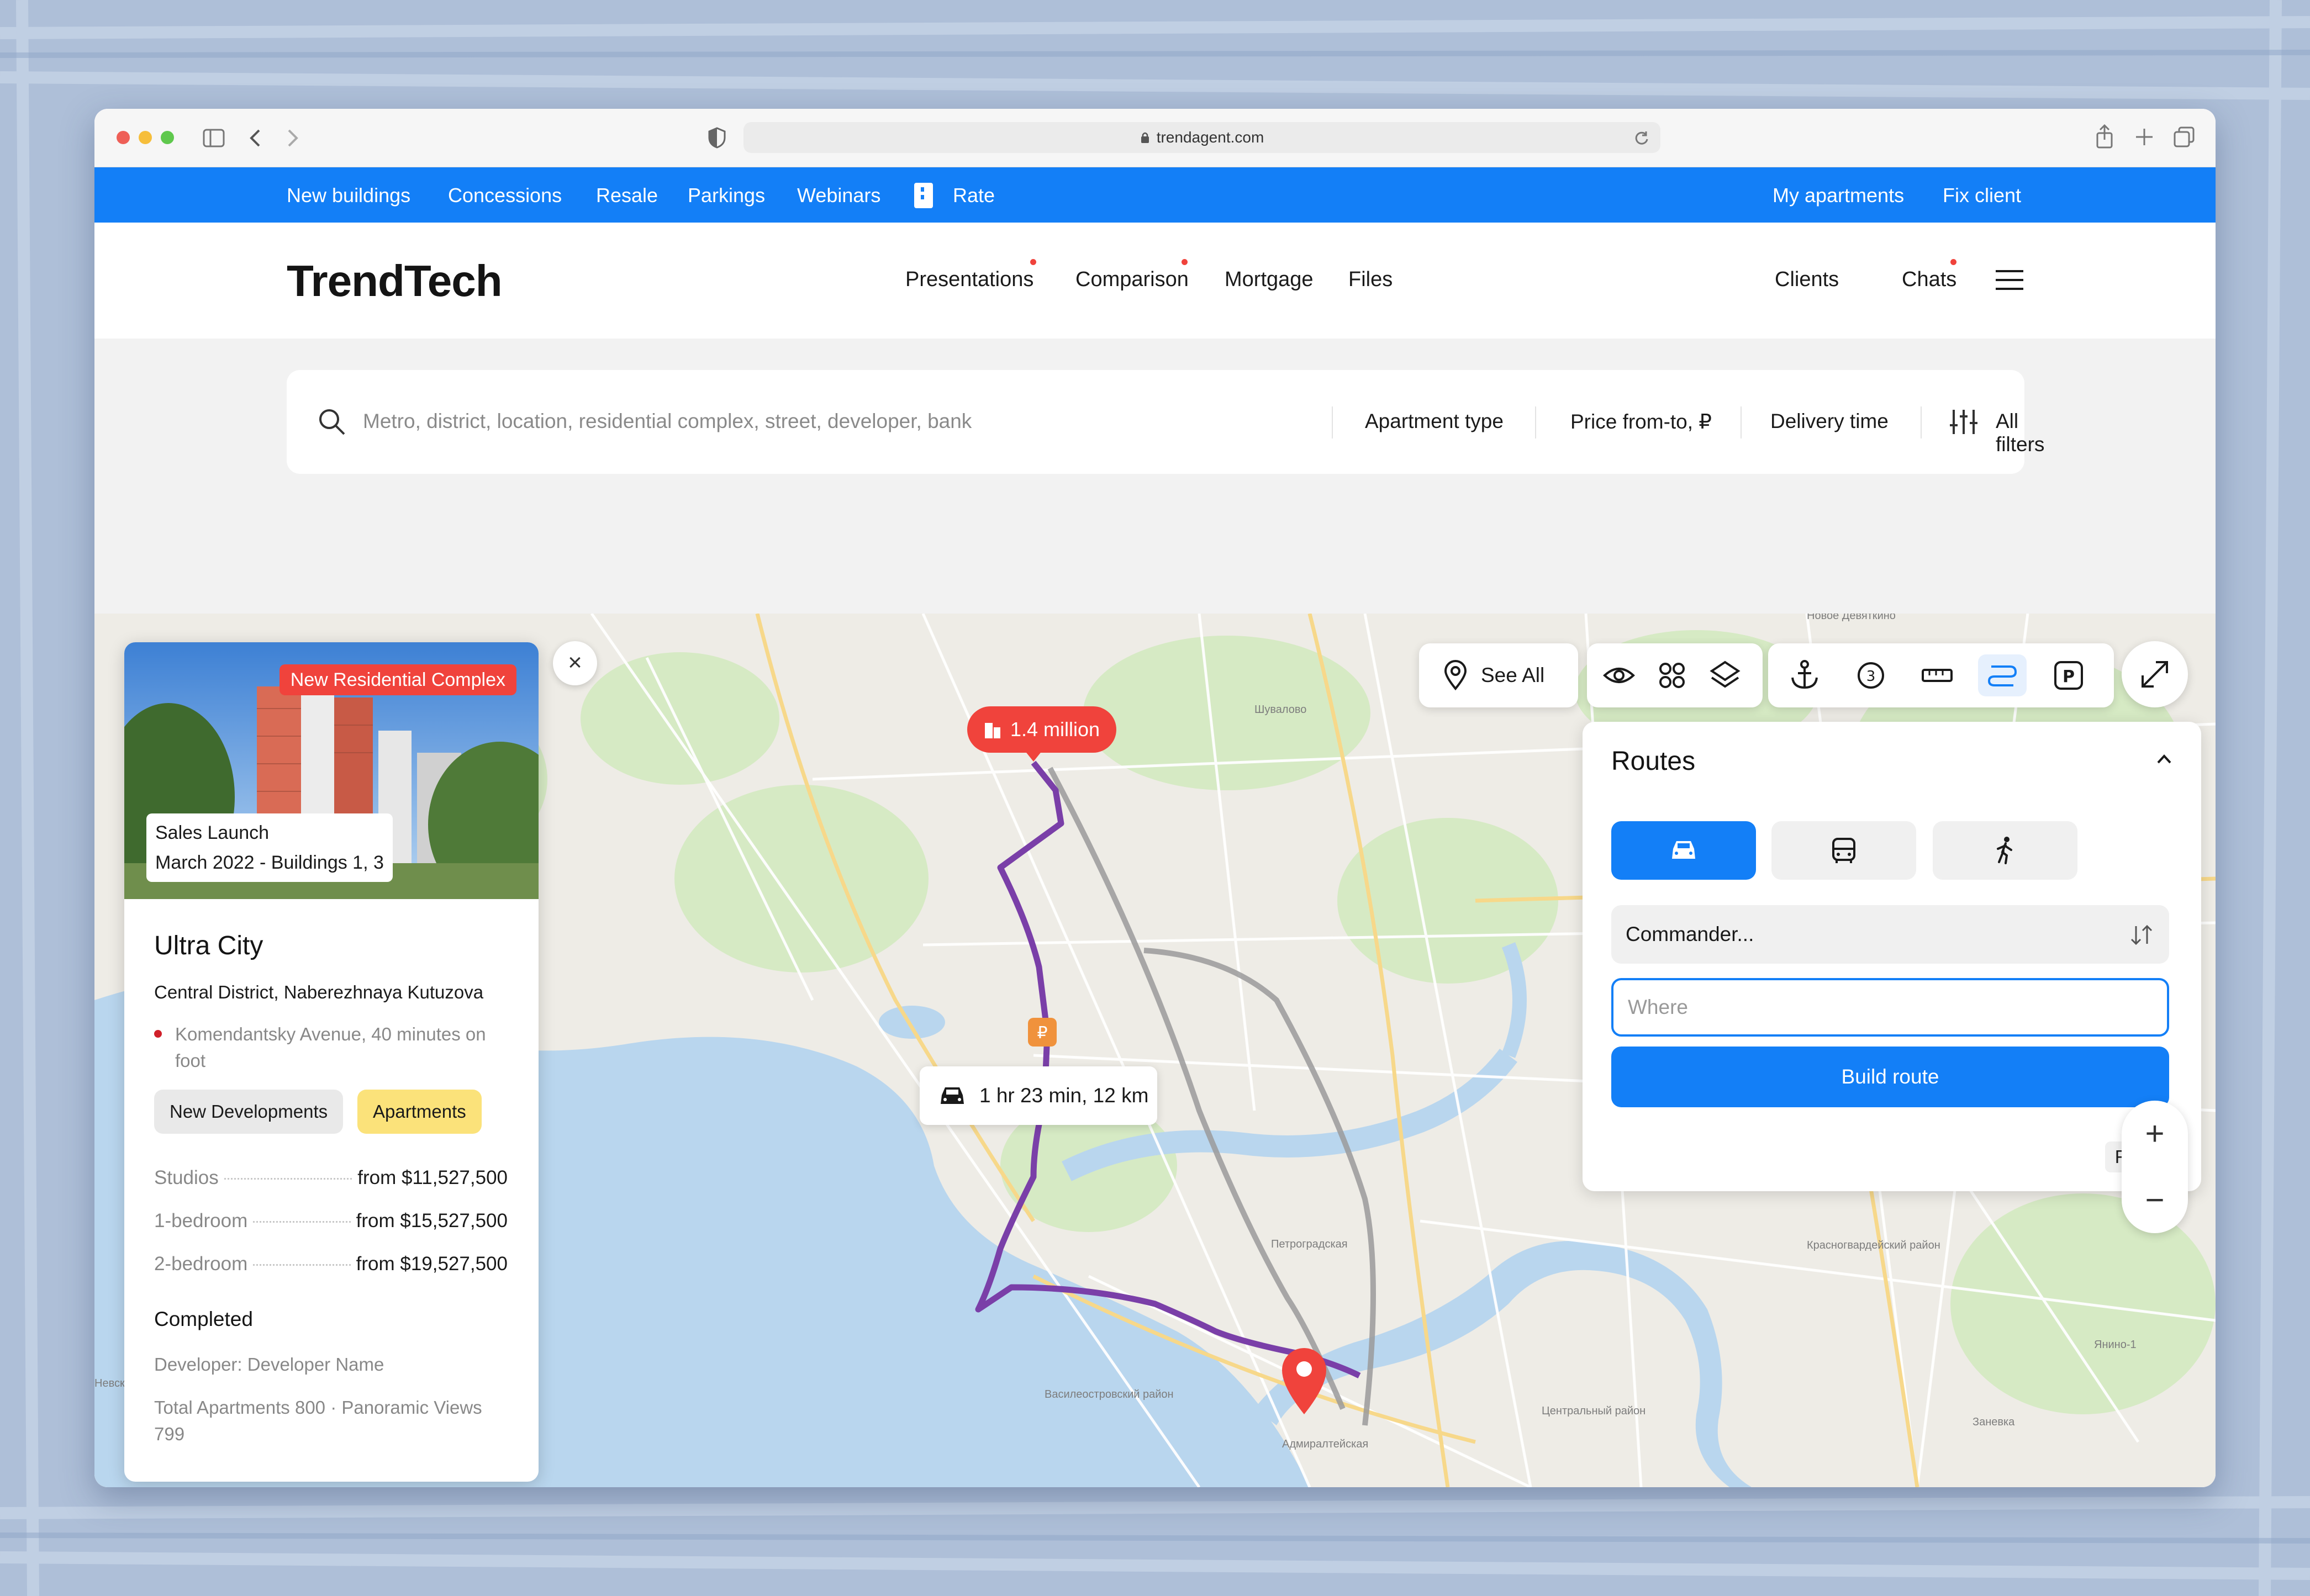  I want to click on zoom-out-button: −, so click(2155, 1200).